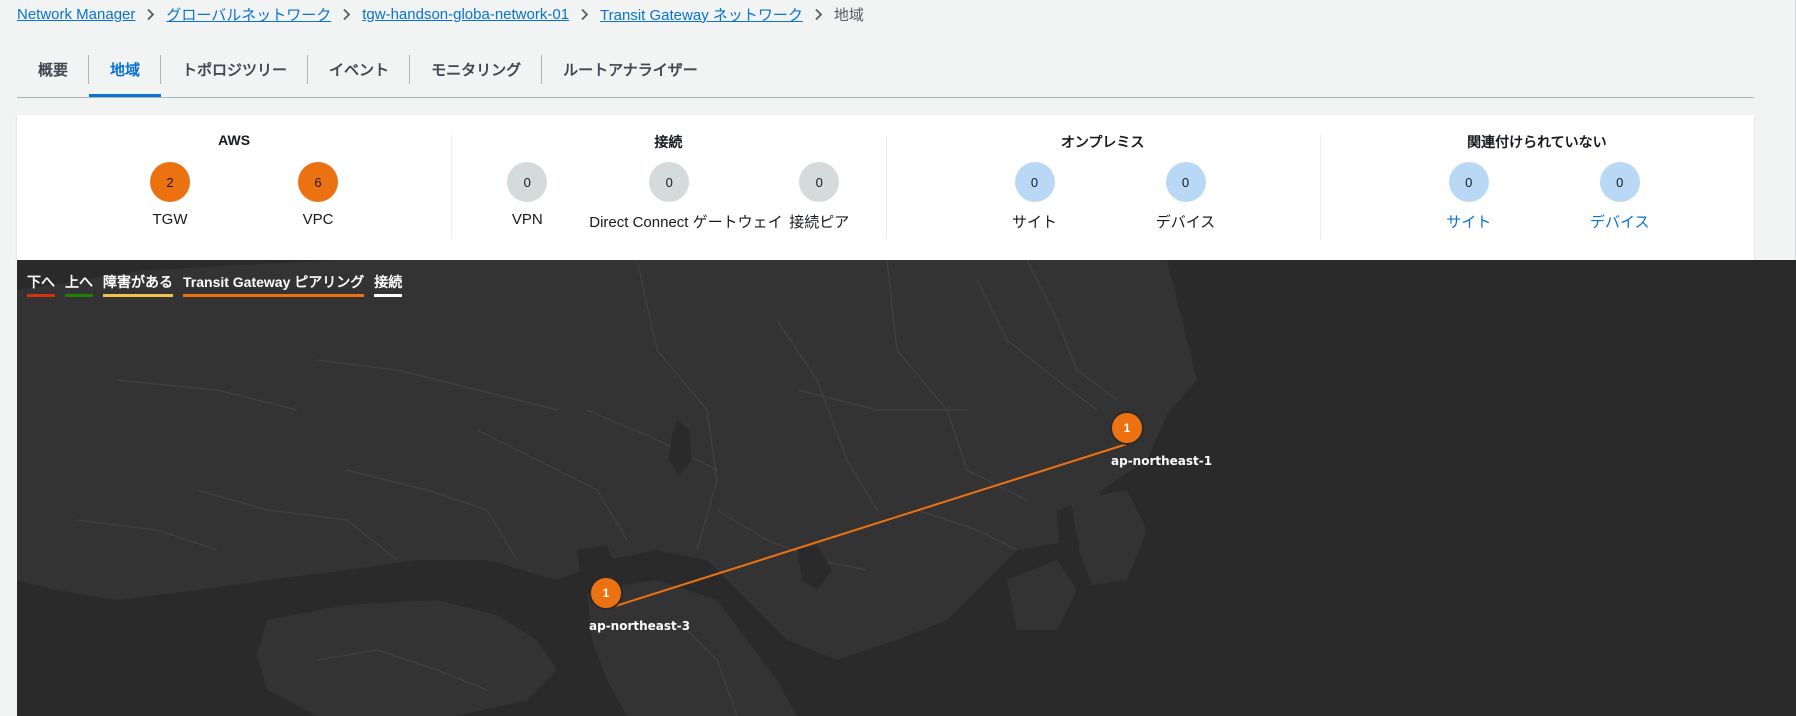 The image size is (1796, 716). What do you see at coordinates (819, 222) in the screenshot?
I see `metric-label: 接続ピア` at bounding box center [819, 222].